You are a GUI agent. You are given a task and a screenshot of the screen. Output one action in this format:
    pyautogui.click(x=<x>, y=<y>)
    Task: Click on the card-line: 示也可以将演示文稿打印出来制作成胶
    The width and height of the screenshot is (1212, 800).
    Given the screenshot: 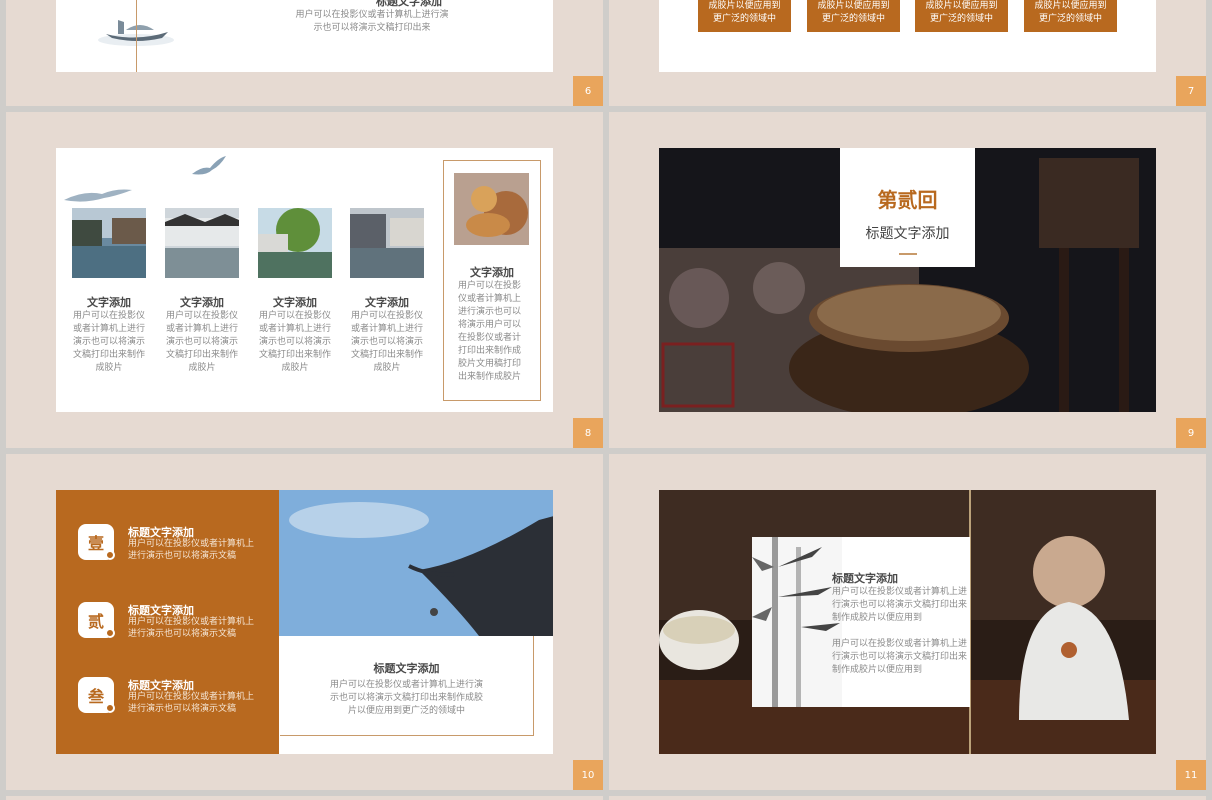 What is the action you would take?
    pyautogui.click(x=406, y=698)
    